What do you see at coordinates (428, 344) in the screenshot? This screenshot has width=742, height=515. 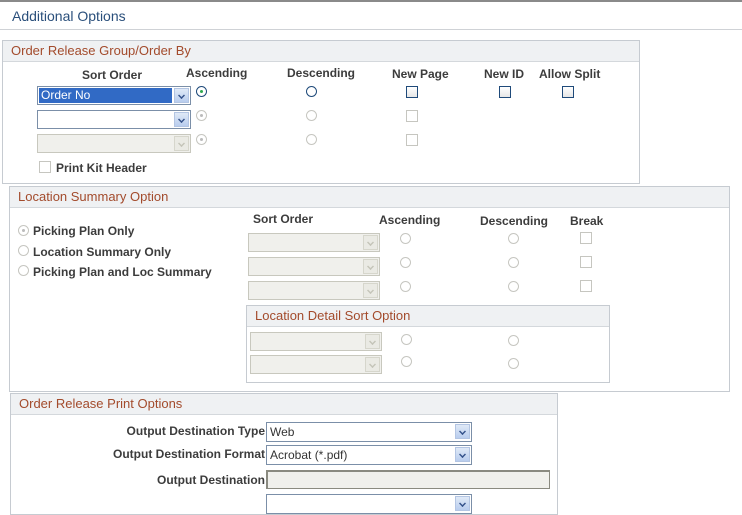 I see `location-detail-sort-section: Location Detail Sort Option` at bounding box center [428, 344].